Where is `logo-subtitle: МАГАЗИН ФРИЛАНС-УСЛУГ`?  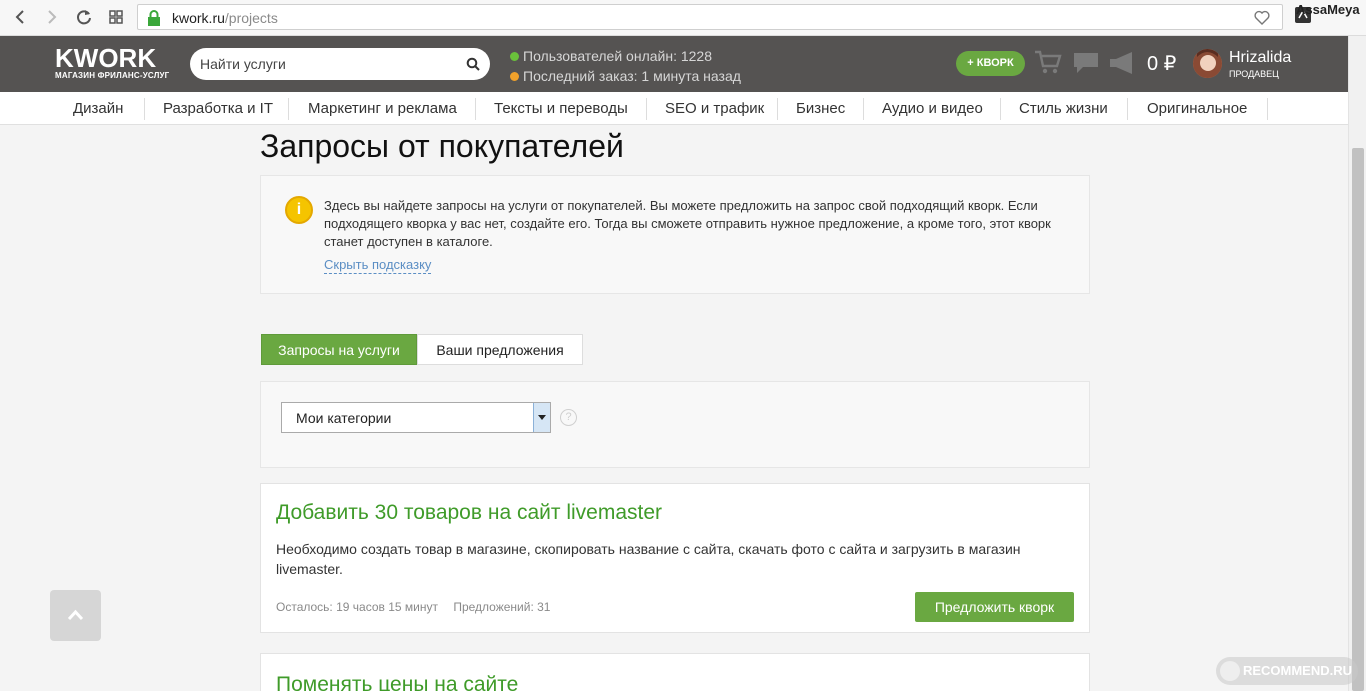 logo-subtitle: МАГАЗИН ФРИЛАНС-УСЛУГ is located at coordinates (112, 75).